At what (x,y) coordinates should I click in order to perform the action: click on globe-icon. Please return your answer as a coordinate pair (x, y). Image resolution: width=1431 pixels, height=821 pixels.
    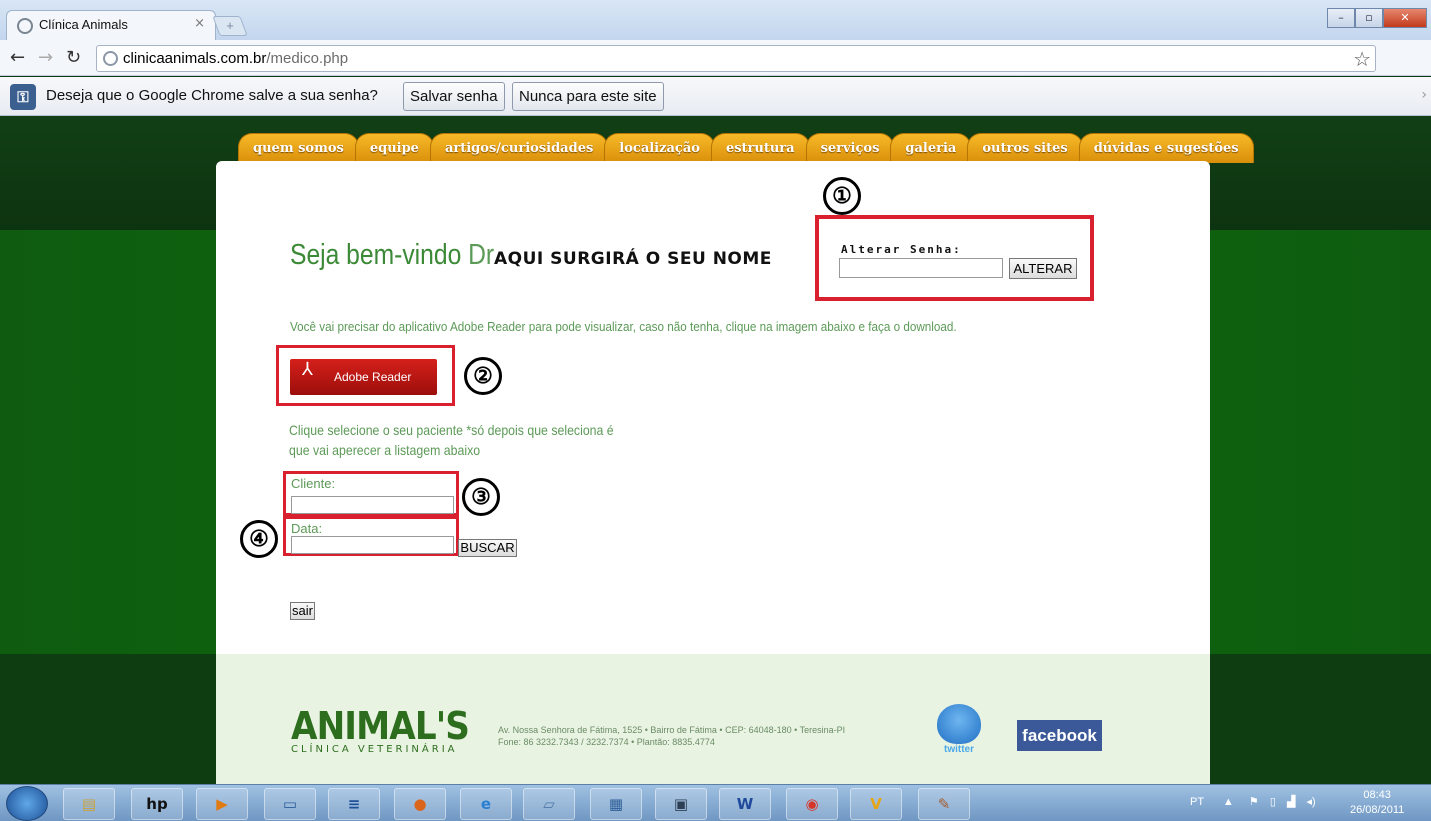
    Looking at the image, I should click on (25, 26).